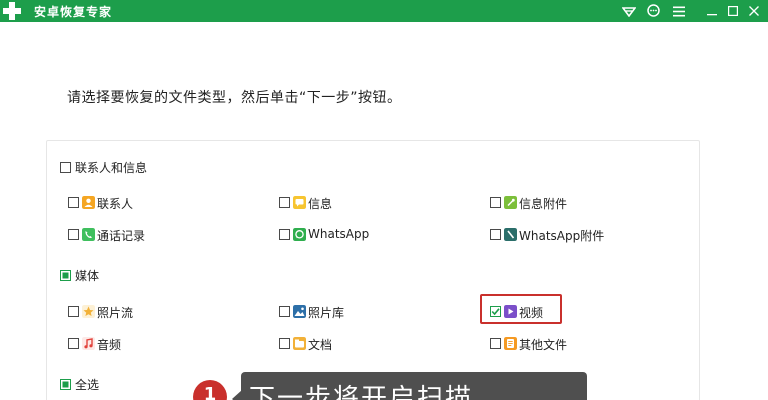 The height and width of the screenshot is (400, 768). Describe the element at coordinates (543, 204) in the screenshot. I see `message-attachment-label: 信息附件` at that location.